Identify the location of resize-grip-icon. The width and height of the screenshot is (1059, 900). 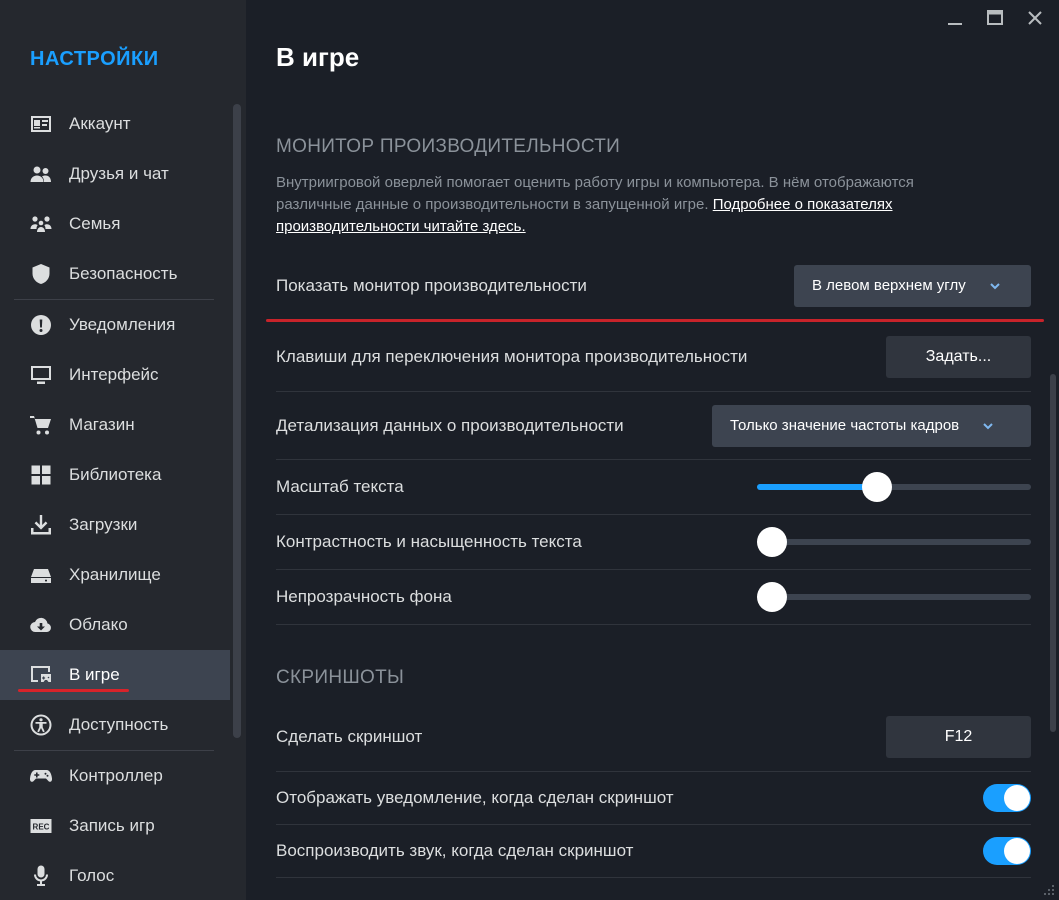
(1049, 890).